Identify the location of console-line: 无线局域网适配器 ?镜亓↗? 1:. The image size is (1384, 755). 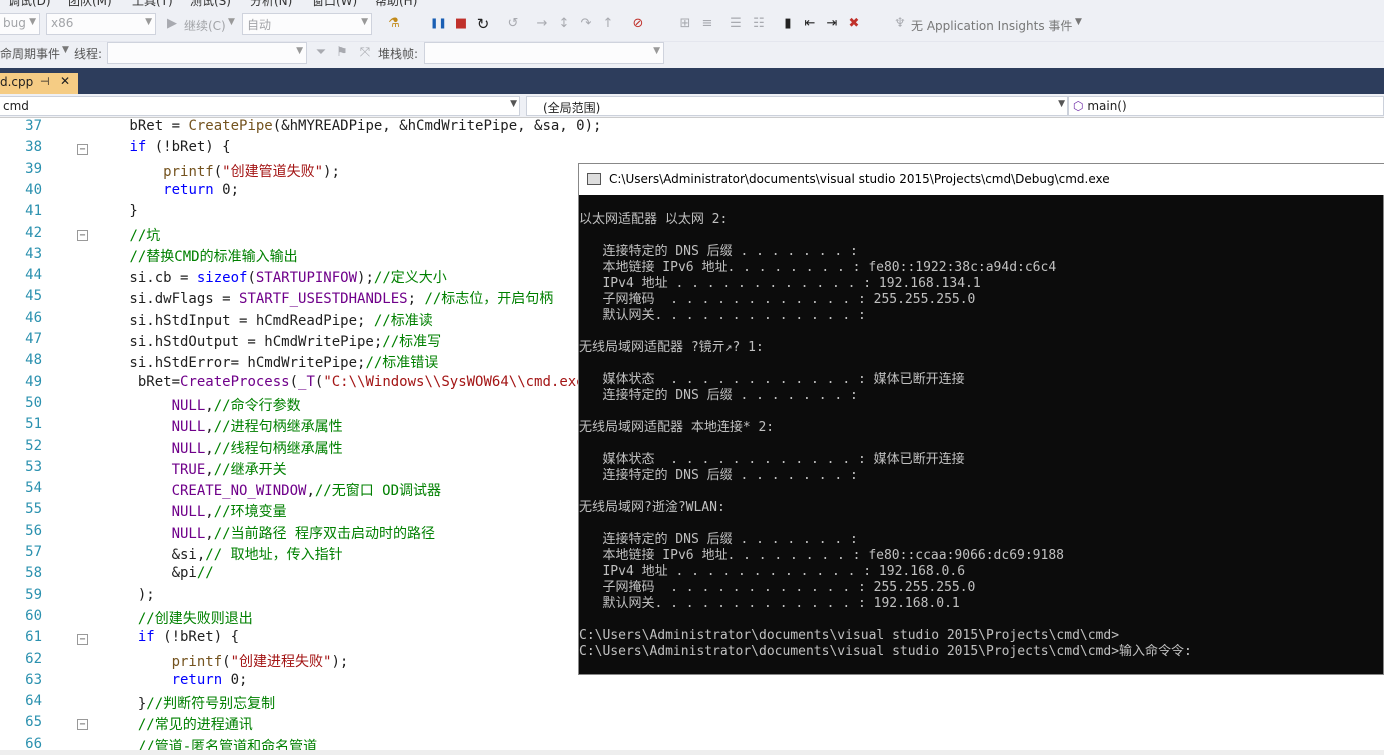
(671, 347).